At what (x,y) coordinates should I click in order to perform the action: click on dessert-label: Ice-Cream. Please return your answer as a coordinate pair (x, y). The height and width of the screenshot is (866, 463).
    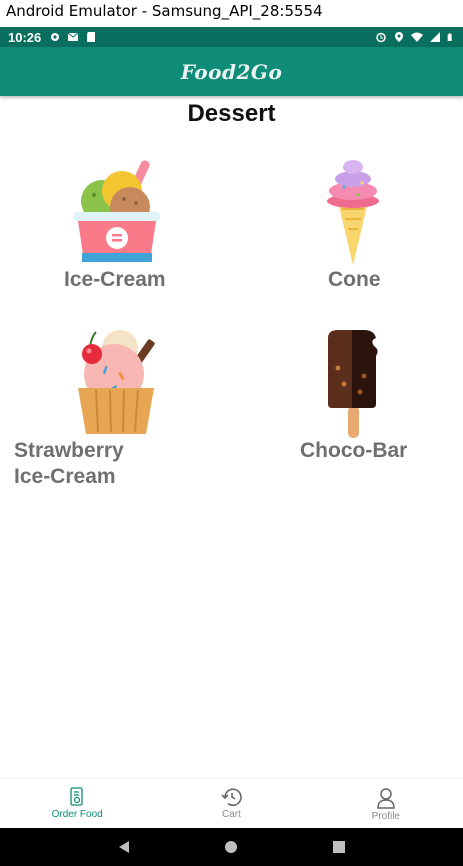
    Looking at the image, I should click on (115, 279).